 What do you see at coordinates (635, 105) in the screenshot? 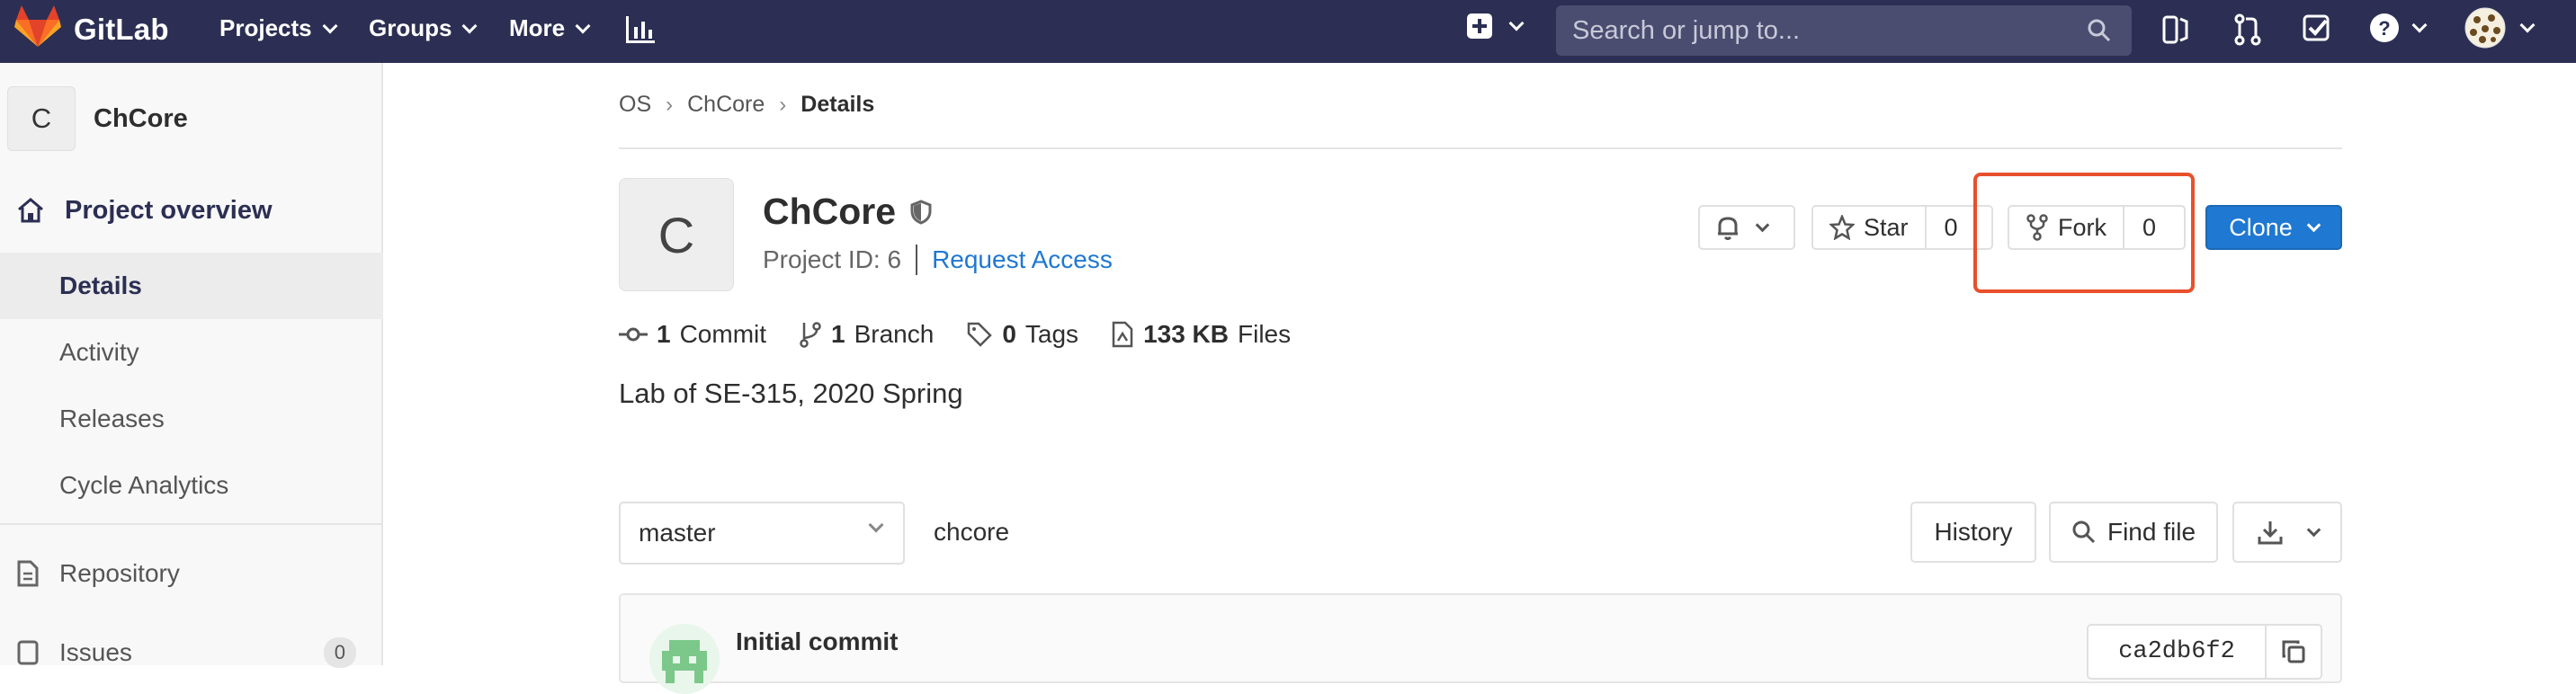
I see `breadcrumb-os-link: OS` at bounding box center [635, 105].